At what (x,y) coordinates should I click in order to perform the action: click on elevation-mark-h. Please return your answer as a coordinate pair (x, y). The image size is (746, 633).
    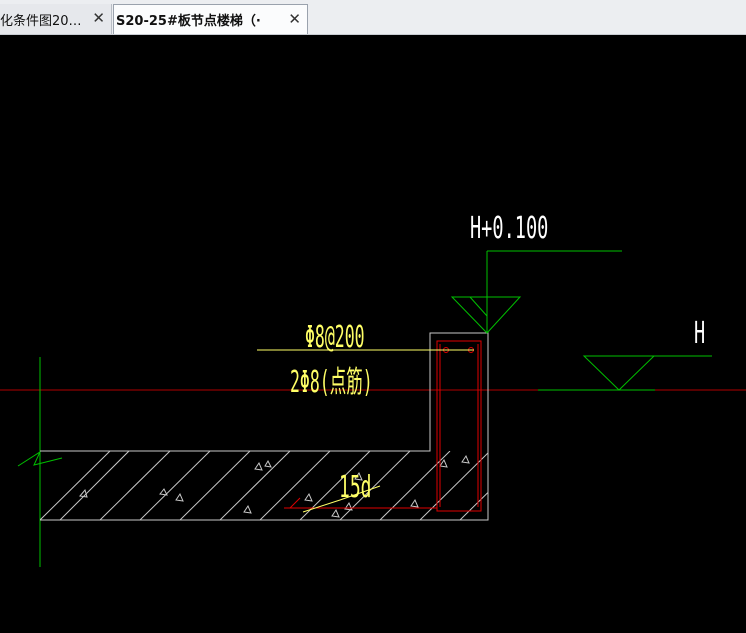
    Looking at the image, I should click on (625, 373).